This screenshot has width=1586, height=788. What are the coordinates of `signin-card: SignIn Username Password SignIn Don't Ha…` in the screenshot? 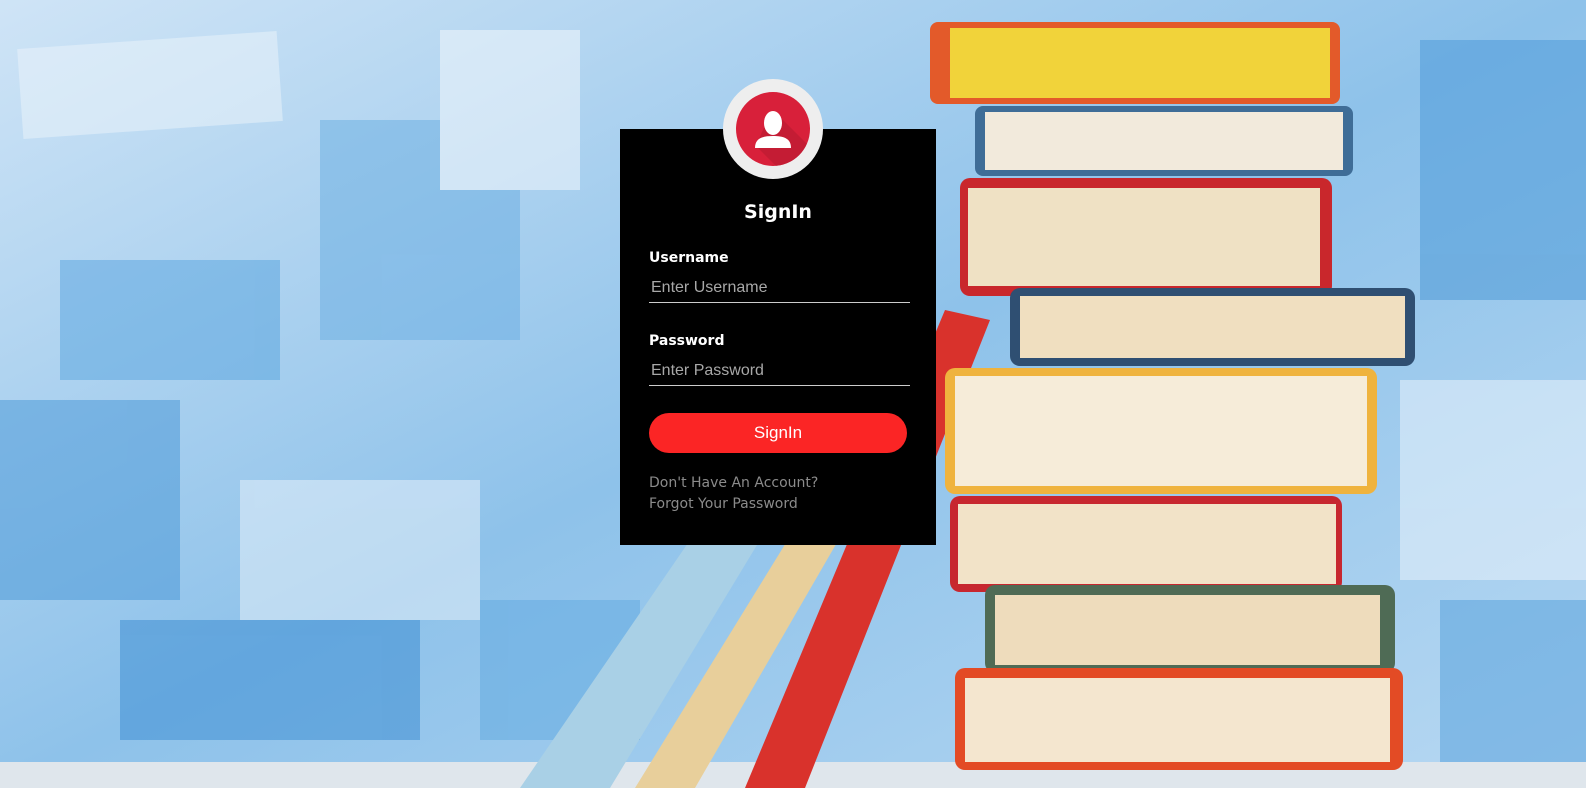 It's located at (778, 337).